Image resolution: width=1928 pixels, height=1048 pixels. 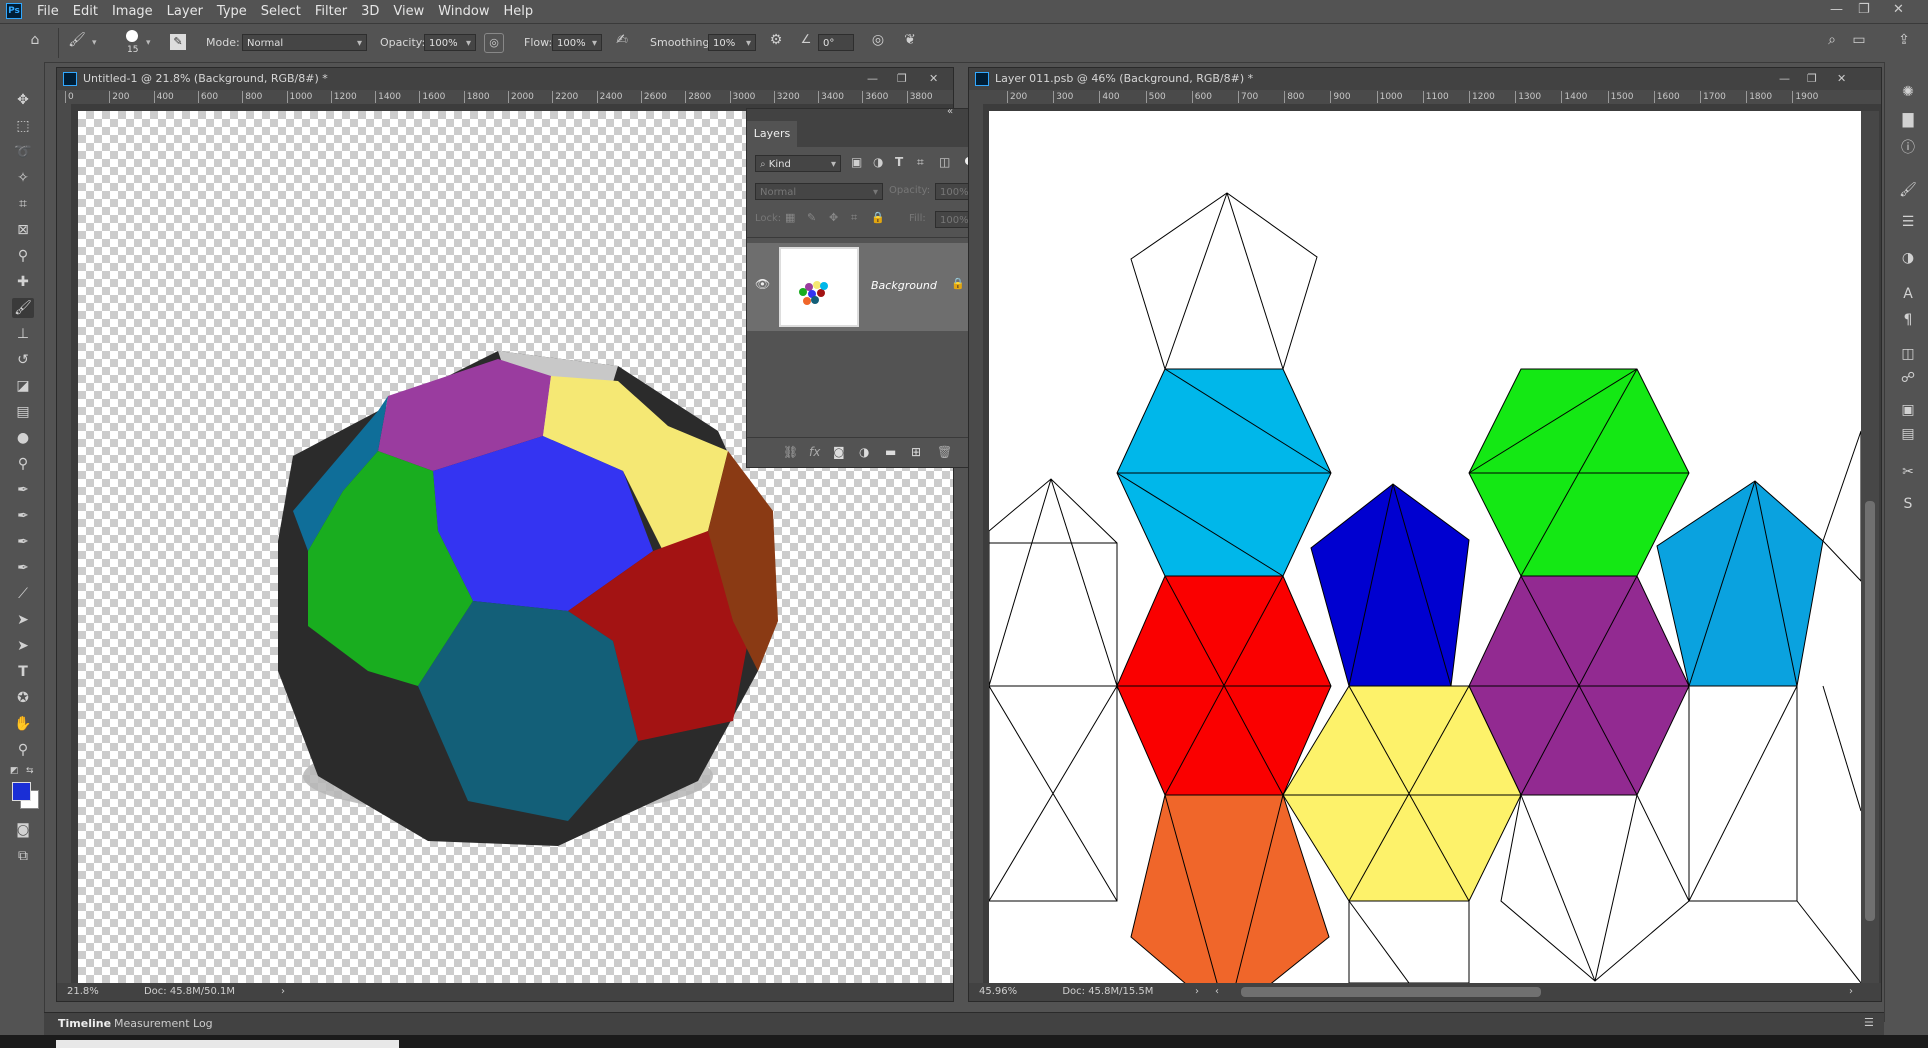 What do you see at coordinates (878, 162) in the screenshot?
I see `adjustment-layer-filter-icon: ◑` at bounding box center [878, 162].